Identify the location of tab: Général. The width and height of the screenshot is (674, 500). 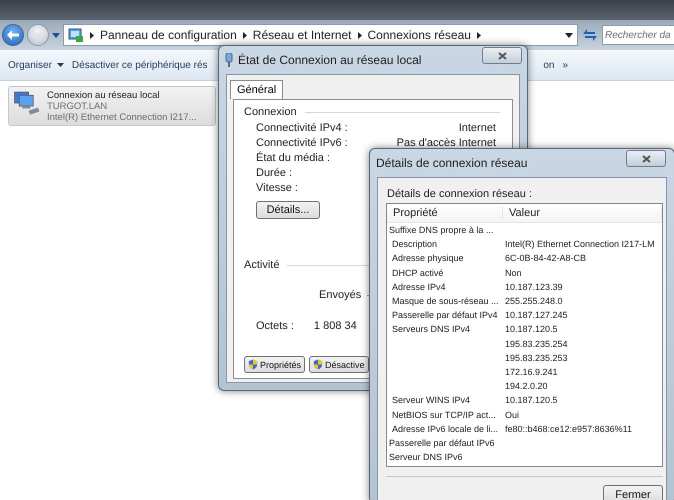
(257, 89).